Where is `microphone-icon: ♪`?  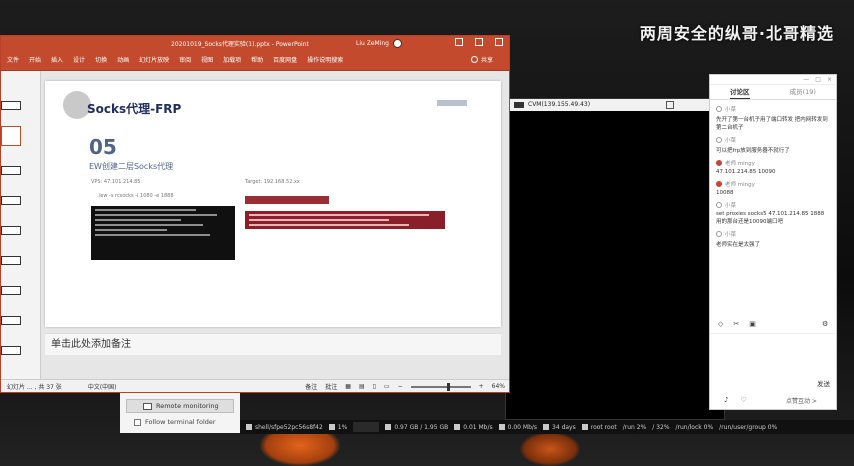
microphone-icon: ♪ is located at coordinates (726, 400).